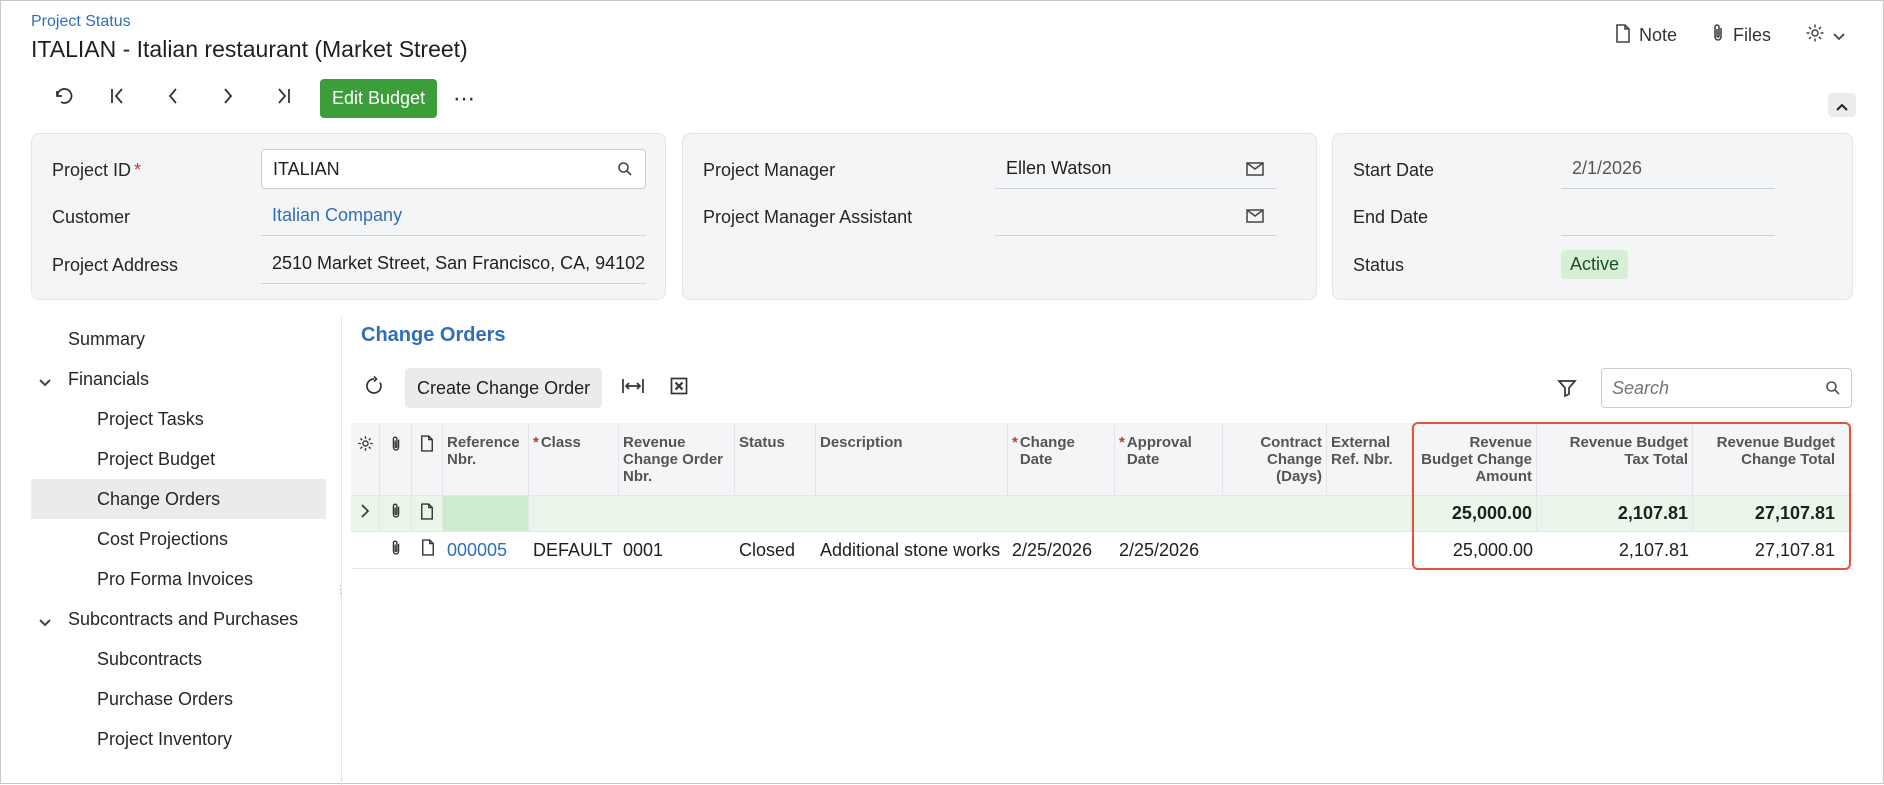 This screenshot has width=1884, height=785. What do you see at coordinates (1595, 264) in the screenshot?
I see `status-badge: Active` at bounding box center [1595, 264].